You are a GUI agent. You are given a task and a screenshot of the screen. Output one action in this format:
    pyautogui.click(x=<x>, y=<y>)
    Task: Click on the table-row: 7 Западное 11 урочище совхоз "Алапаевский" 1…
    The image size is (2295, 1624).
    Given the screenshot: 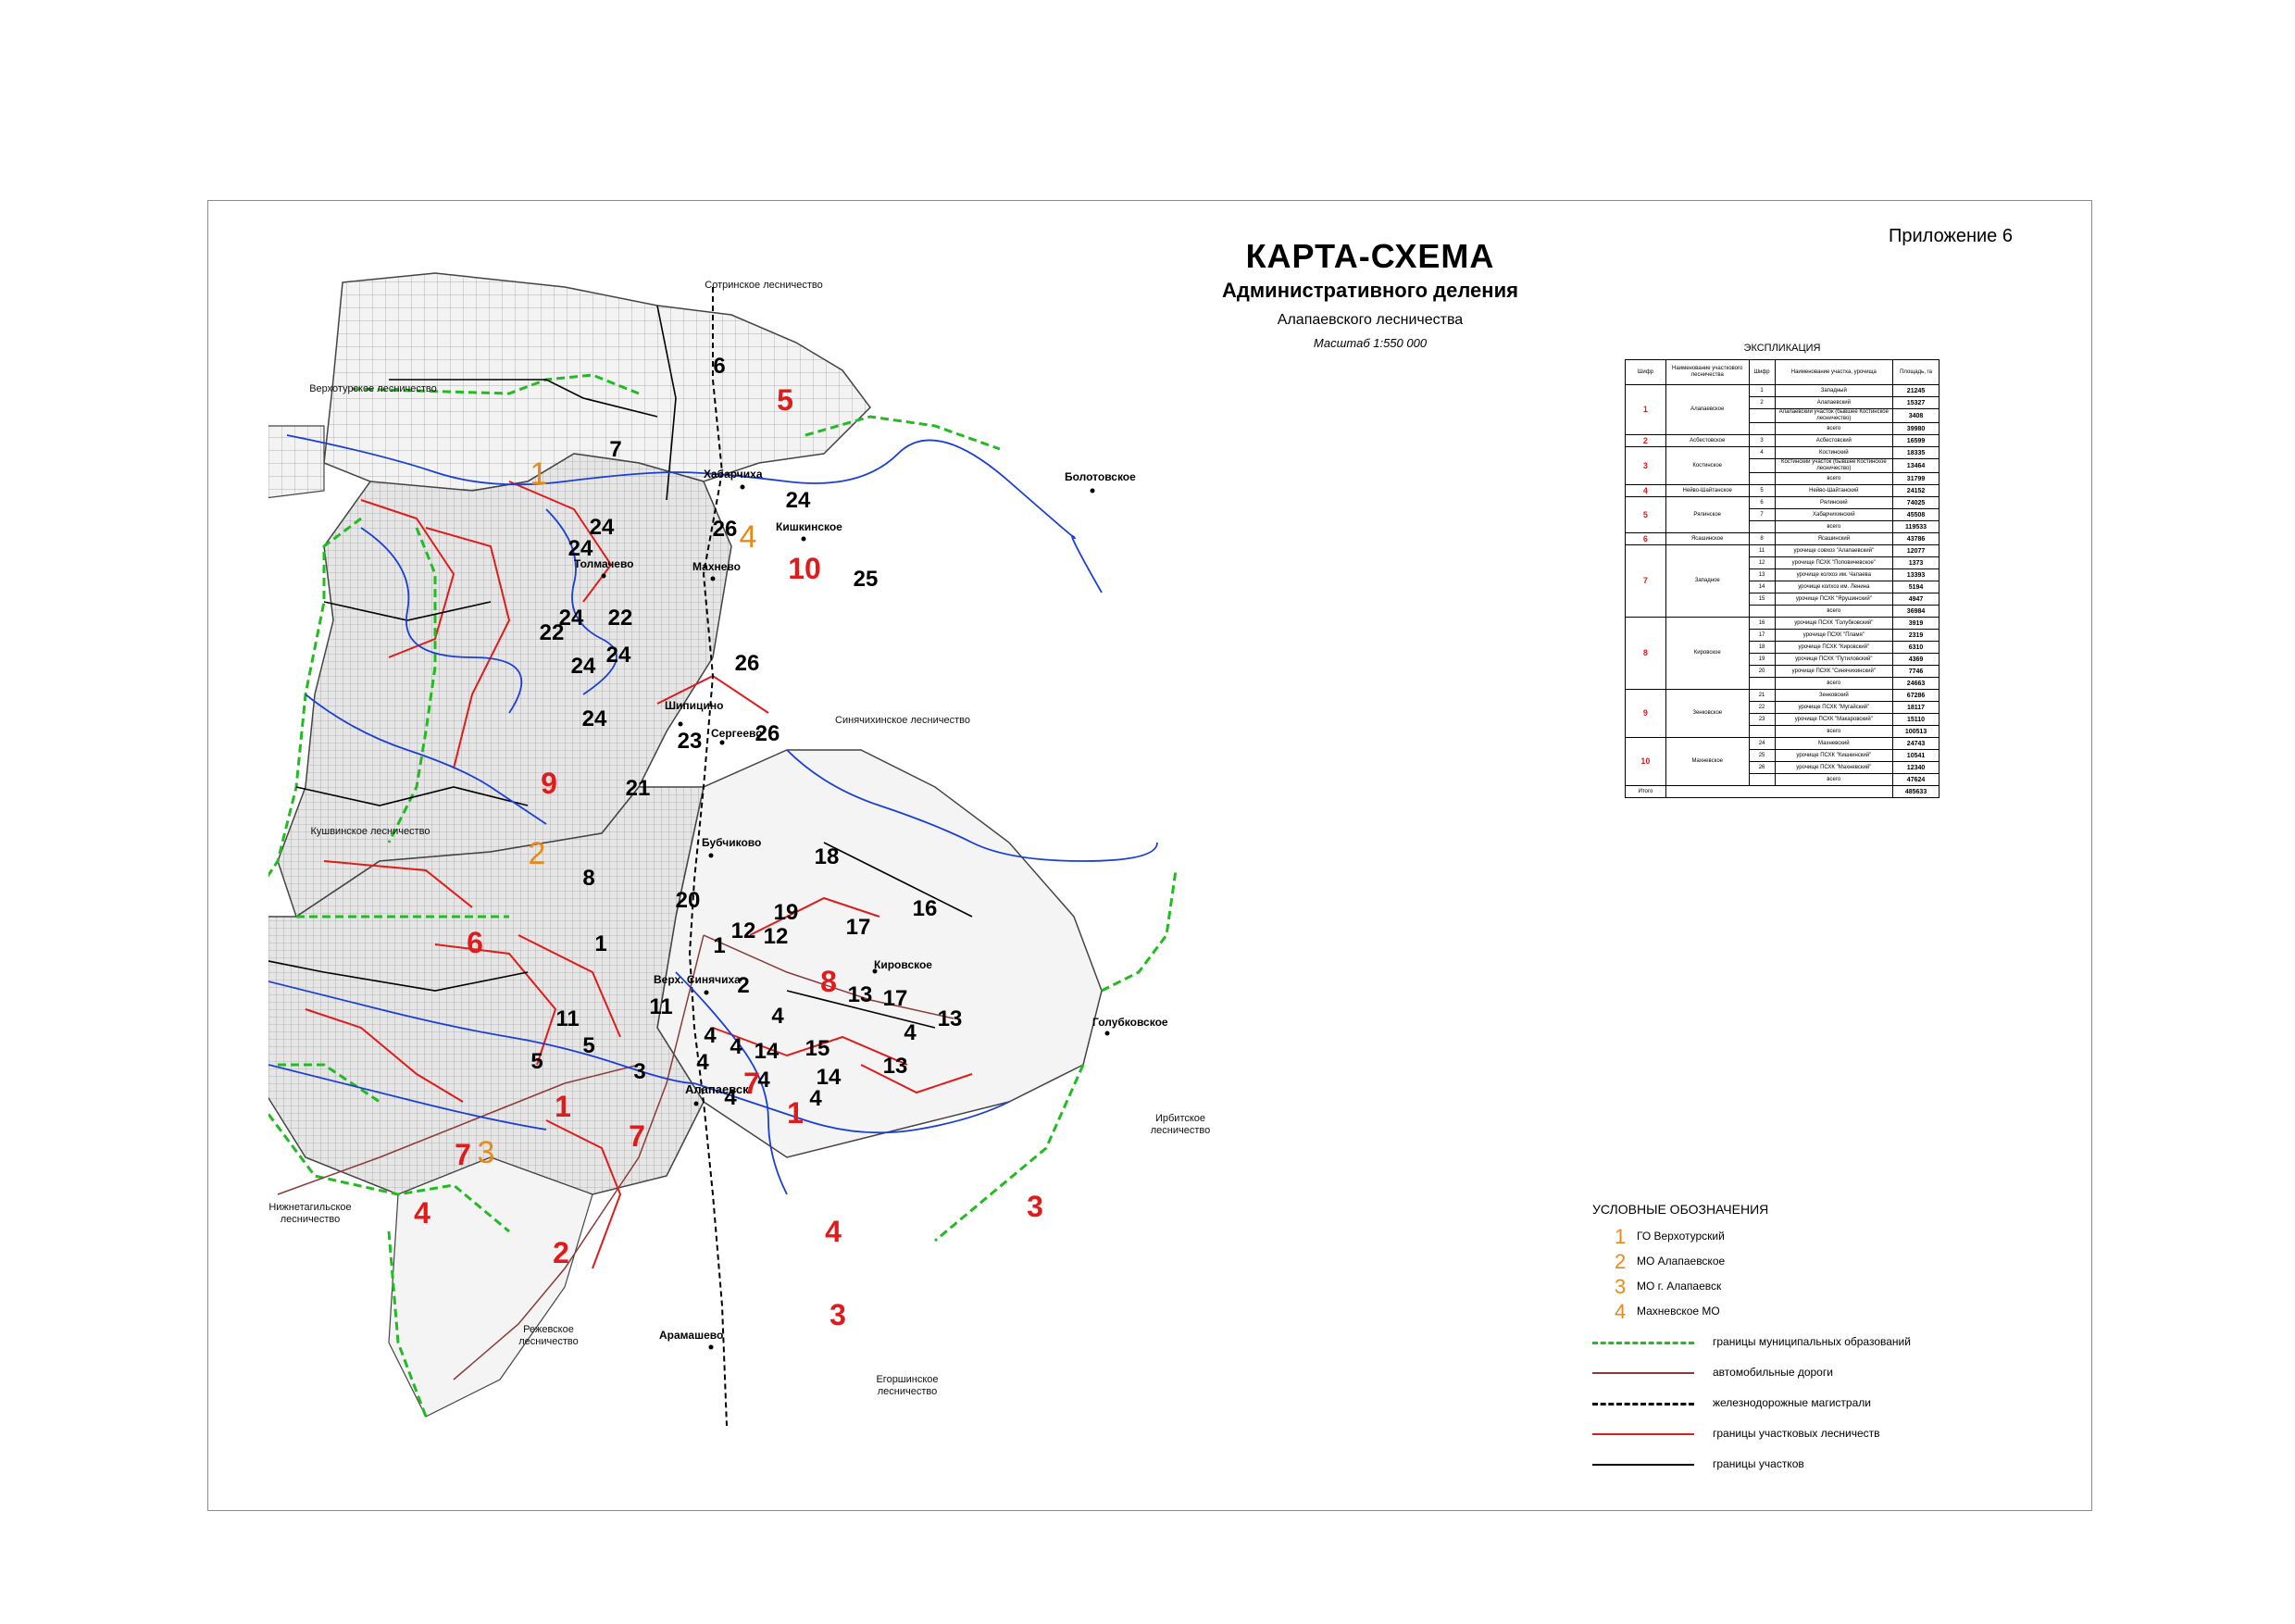 What is the action you would take?
    pyautogui.click(x=1782, y=581)
    